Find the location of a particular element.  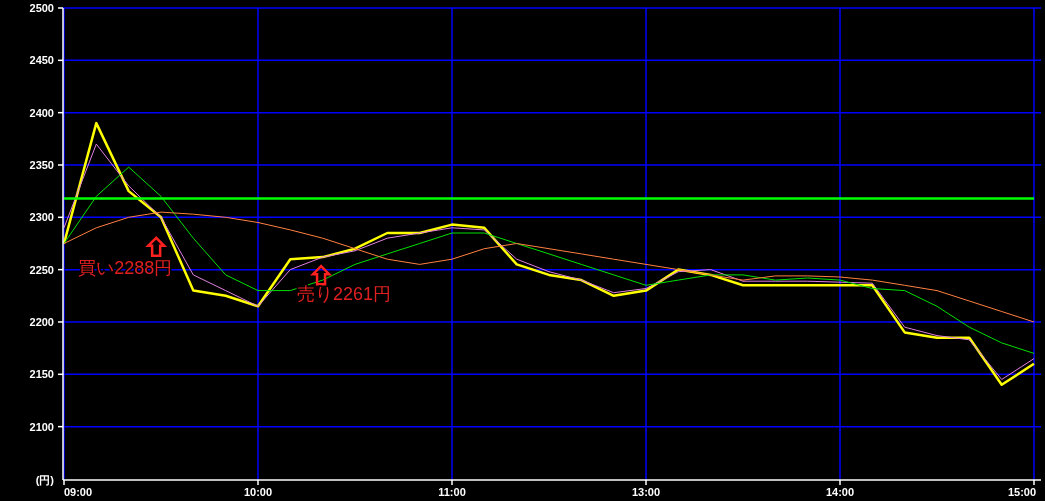

y-axis-label: (円) is located at coordinates (44, 480).